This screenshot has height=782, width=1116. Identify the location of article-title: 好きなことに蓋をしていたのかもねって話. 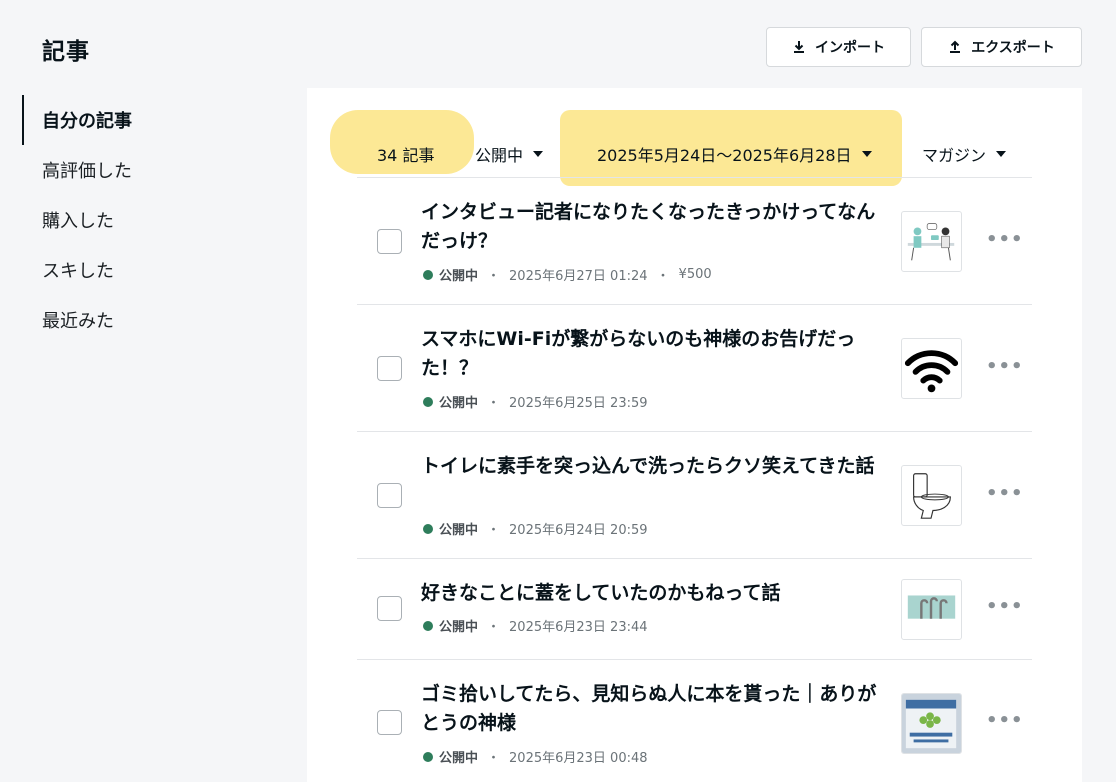
(651, 593).